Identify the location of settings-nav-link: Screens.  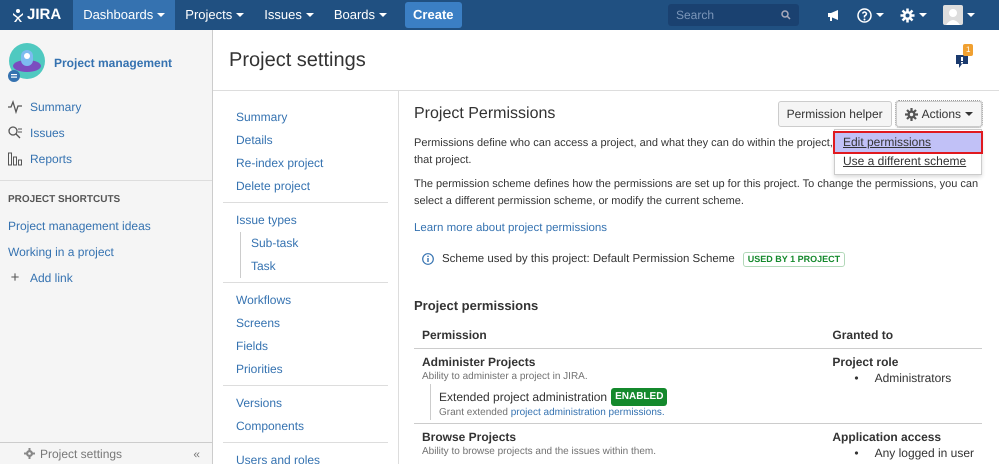
(305, 323).